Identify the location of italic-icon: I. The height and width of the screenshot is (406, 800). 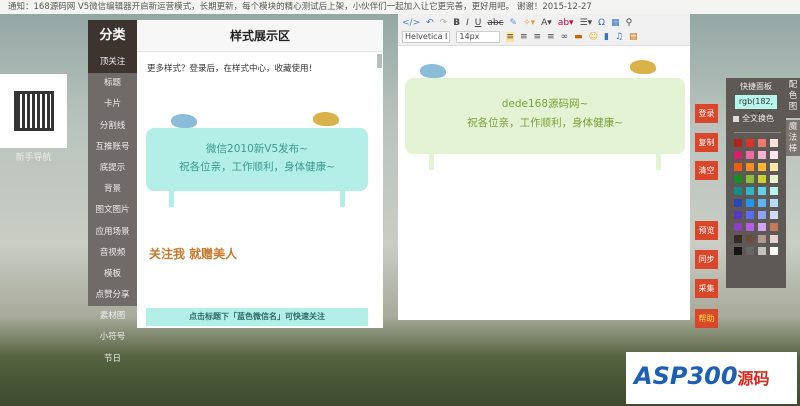
(467, 23).